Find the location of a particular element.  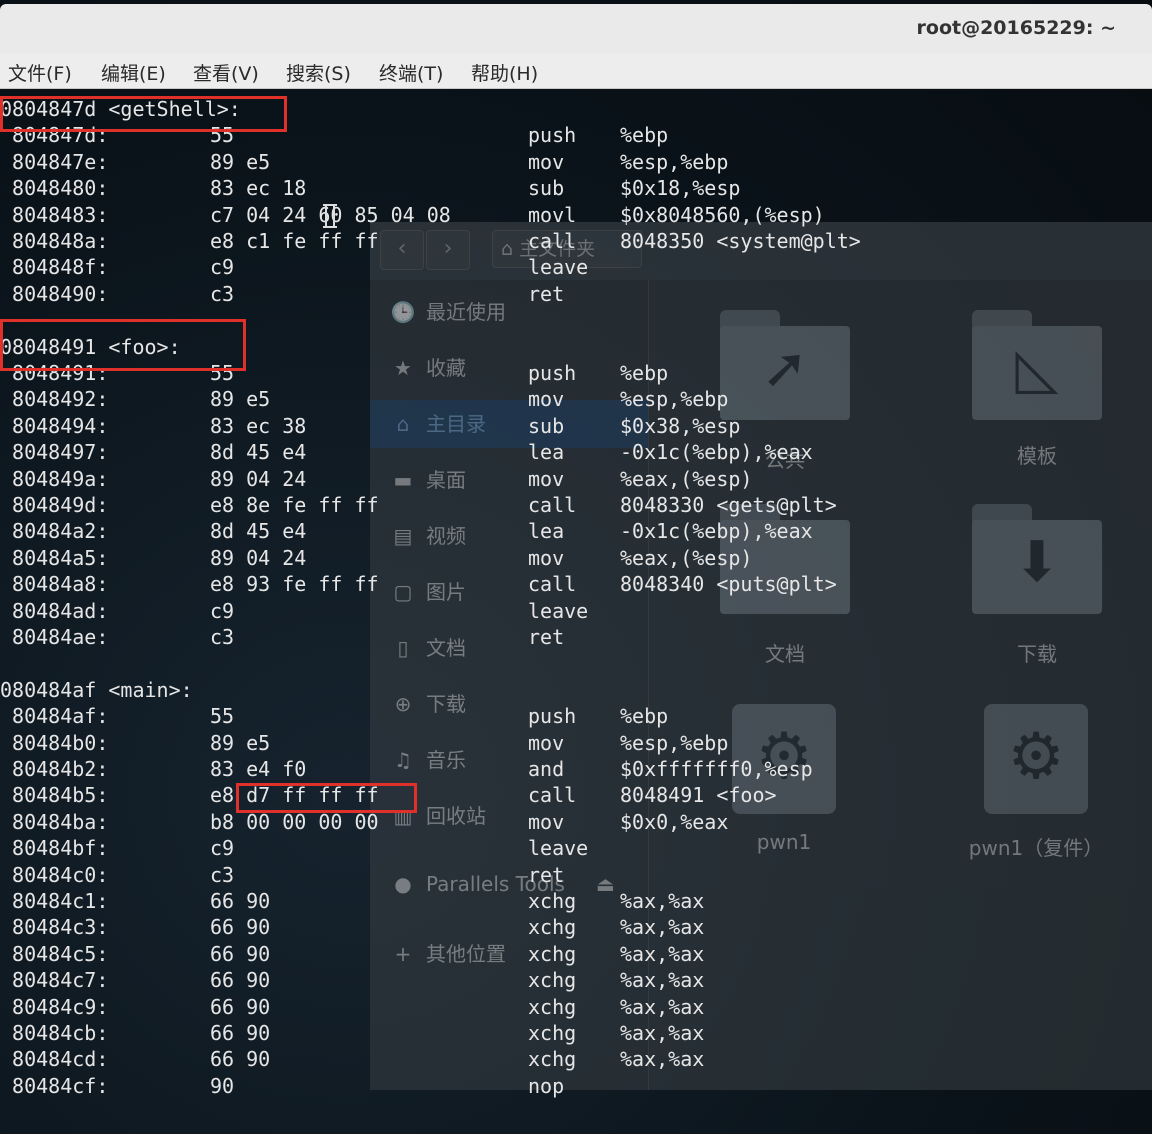

sidebar-item-label: 音乐 is located at coordinates (446, 760).